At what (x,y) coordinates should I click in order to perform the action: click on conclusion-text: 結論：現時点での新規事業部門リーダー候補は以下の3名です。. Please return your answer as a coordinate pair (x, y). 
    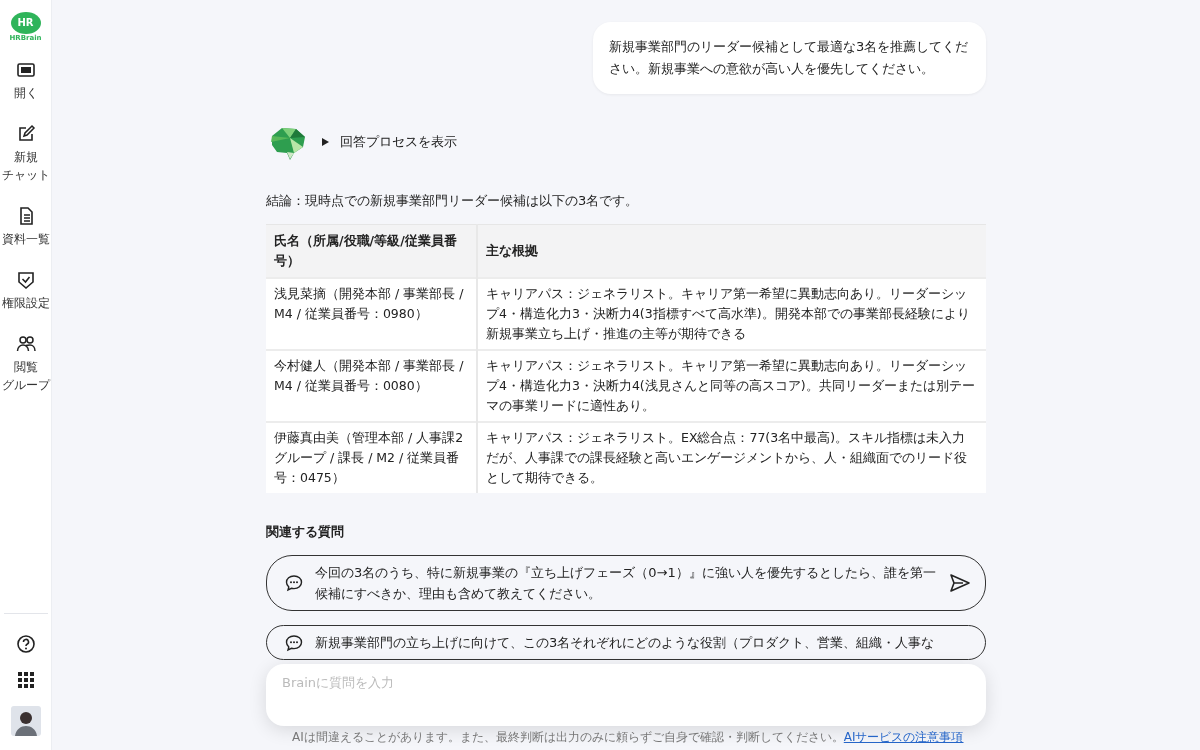
    Looking at the image, I should click on (453, 201).